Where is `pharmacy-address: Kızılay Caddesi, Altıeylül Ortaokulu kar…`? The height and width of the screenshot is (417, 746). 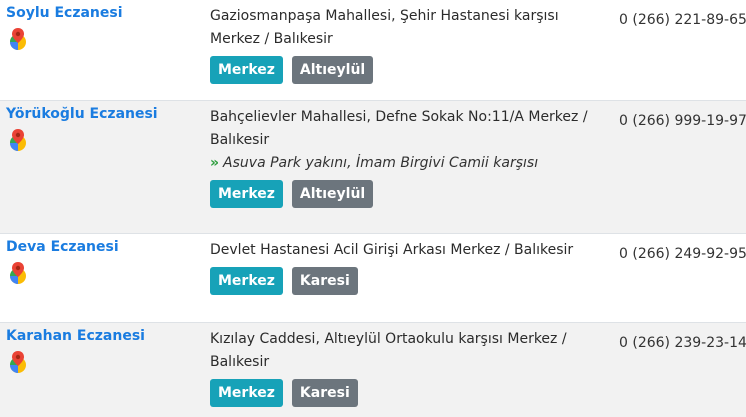 pharmacy-address: Kızılay Caddesi, Altıeylül Ortaokulu kar… is located at coordinates (388, 350).